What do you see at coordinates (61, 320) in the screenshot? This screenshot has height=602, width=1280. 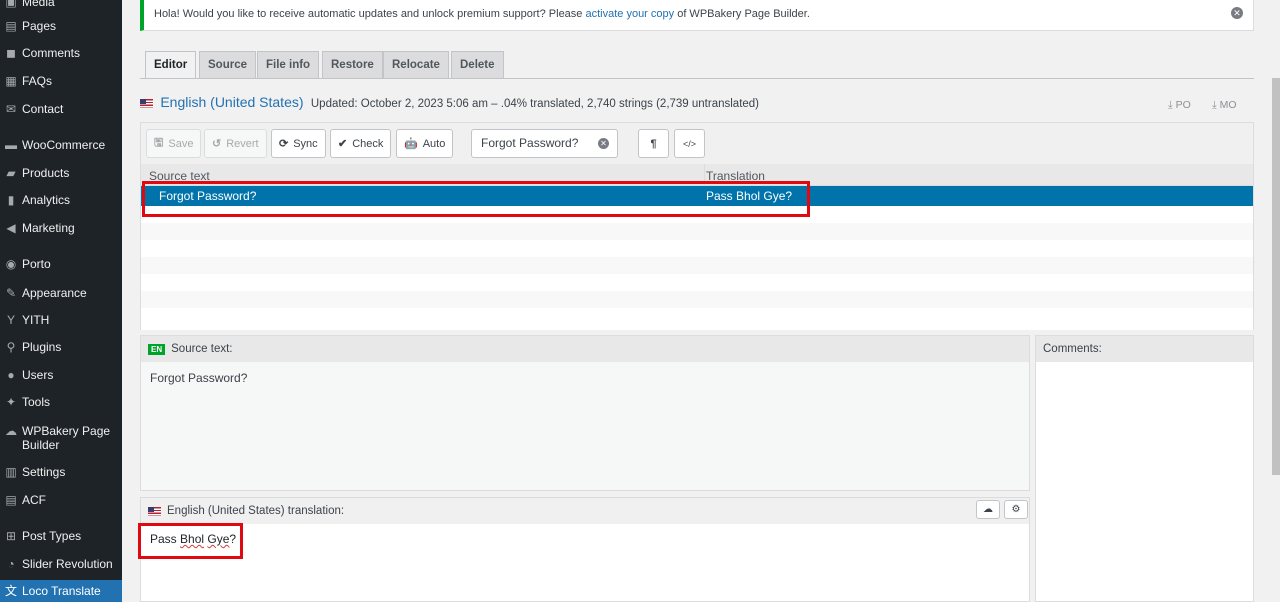 I see `sidebar-item-yith: Y YITH` at bounding box center [61, 320].